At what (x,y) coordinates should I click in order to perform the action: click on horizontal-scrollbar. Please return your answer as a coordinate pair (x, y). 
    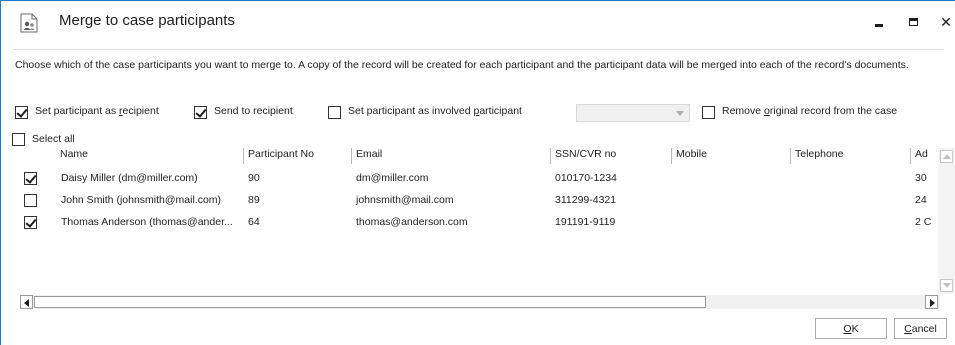
    Looking at the image, I should click on (480, 302).